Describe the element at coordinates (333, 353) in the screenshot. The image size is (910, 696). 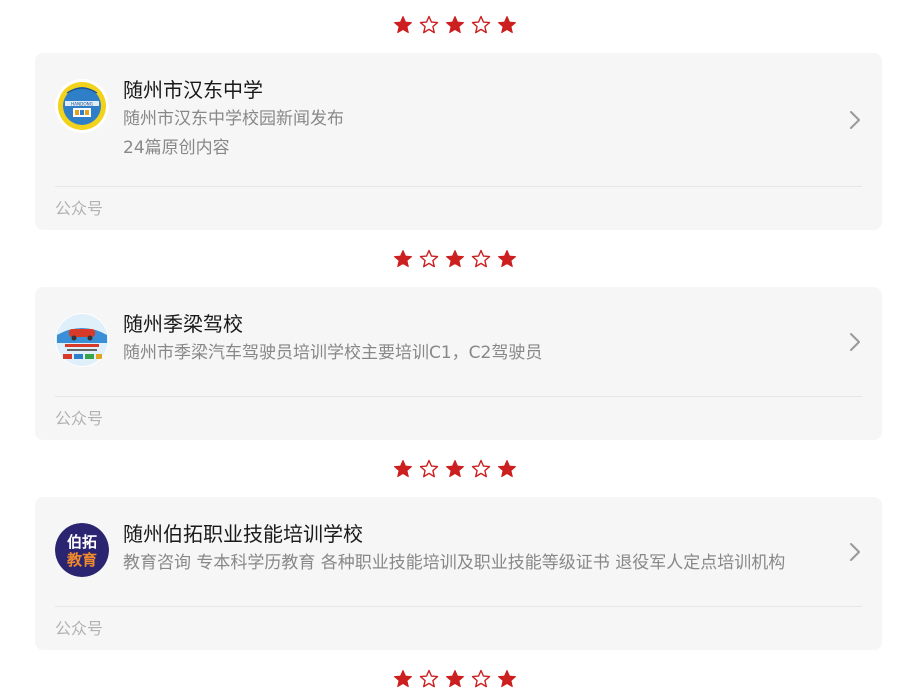
I see `account-description: 随州市季梁汽车驾驶员培训学校主要培训C1，C2驾驶员` at that location.